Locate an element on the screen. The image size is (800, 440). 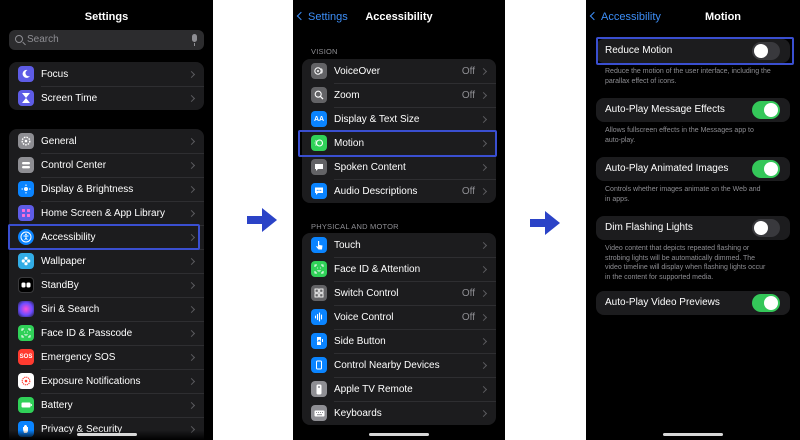
settings-item-battery: Battery is located at coordinates (106, 405).